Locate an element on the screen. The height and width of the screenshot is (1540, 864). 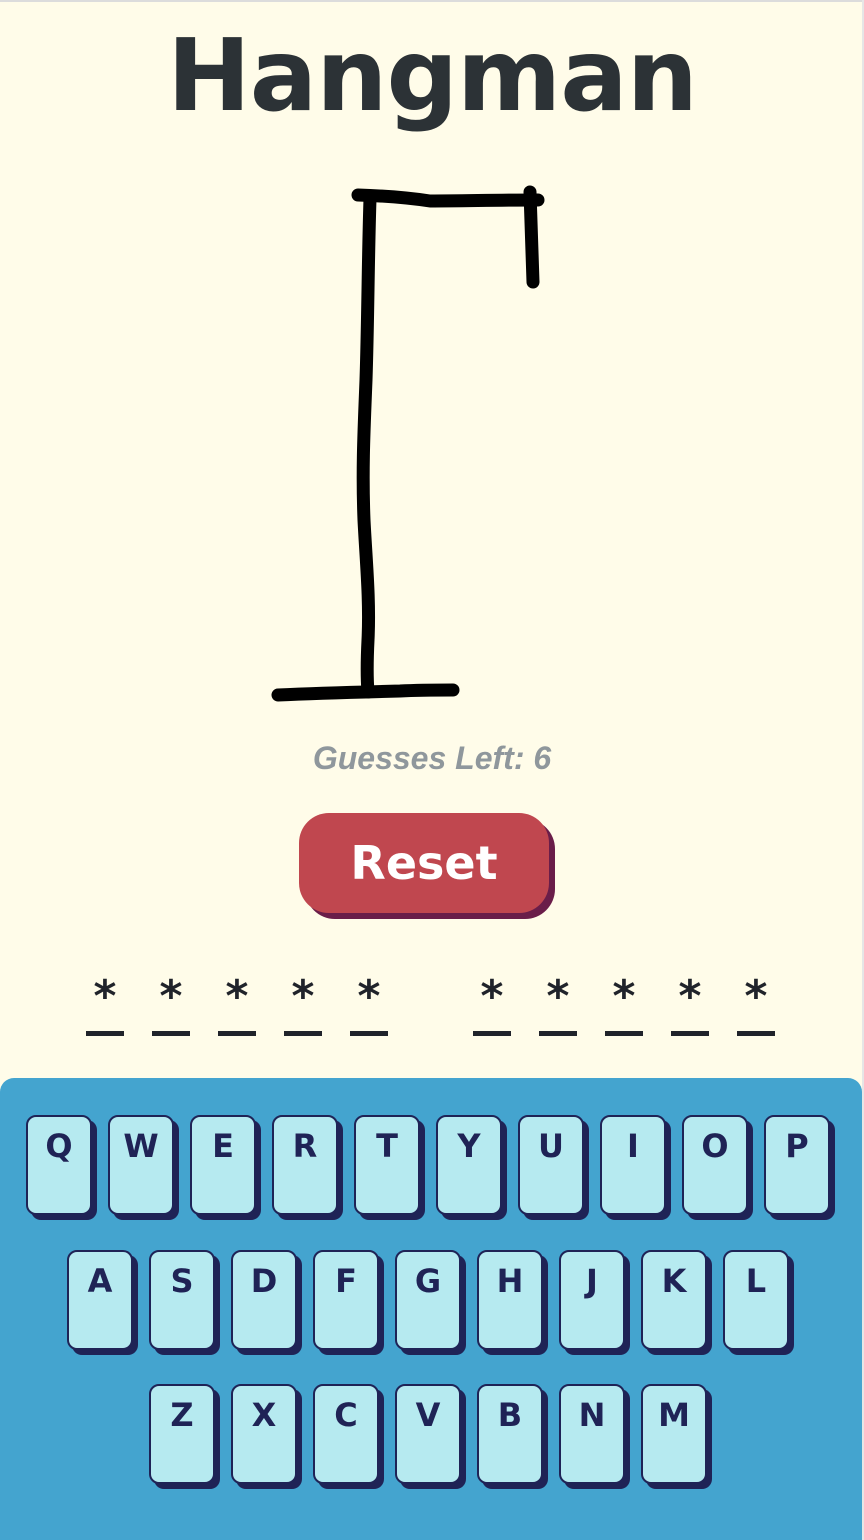
key-k: K is located at coordinates (674, 1300).